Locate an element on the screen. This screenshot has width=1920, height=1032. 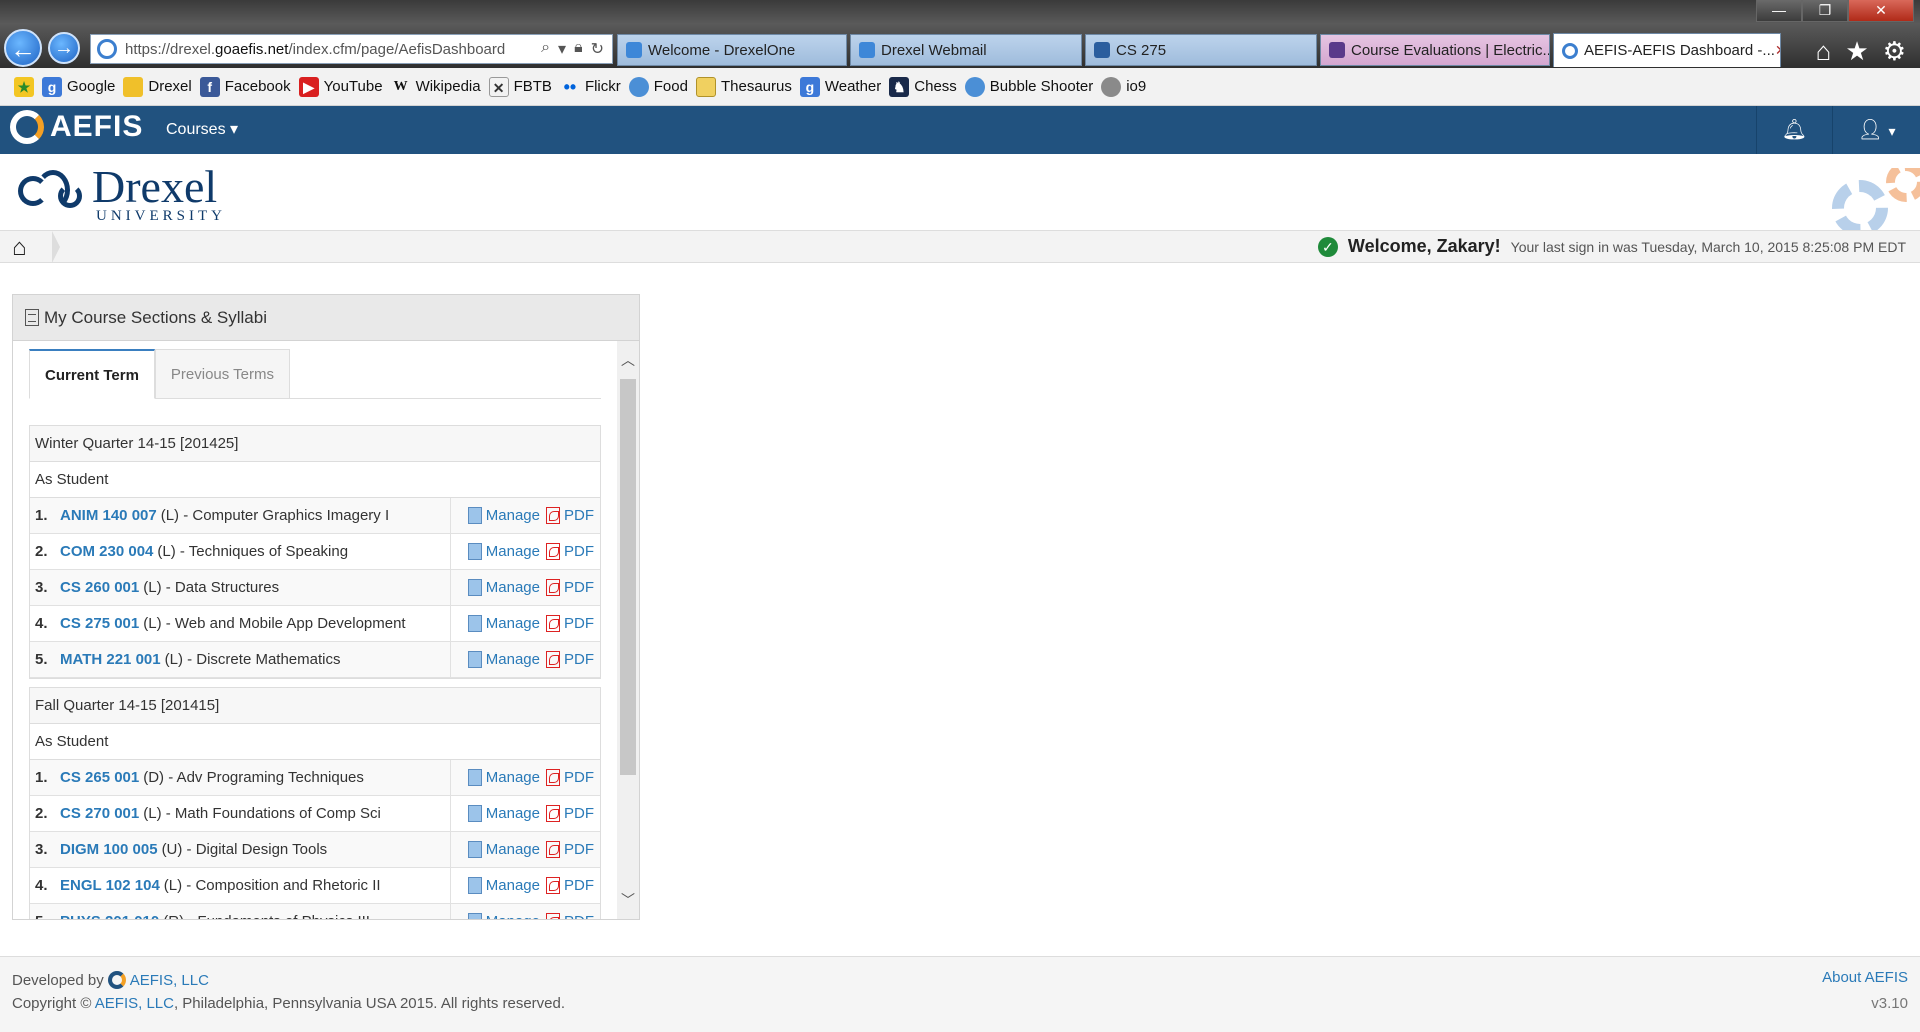
drexel-logo: Drexel UNIVERSITY is located at coordinates (120, 194).